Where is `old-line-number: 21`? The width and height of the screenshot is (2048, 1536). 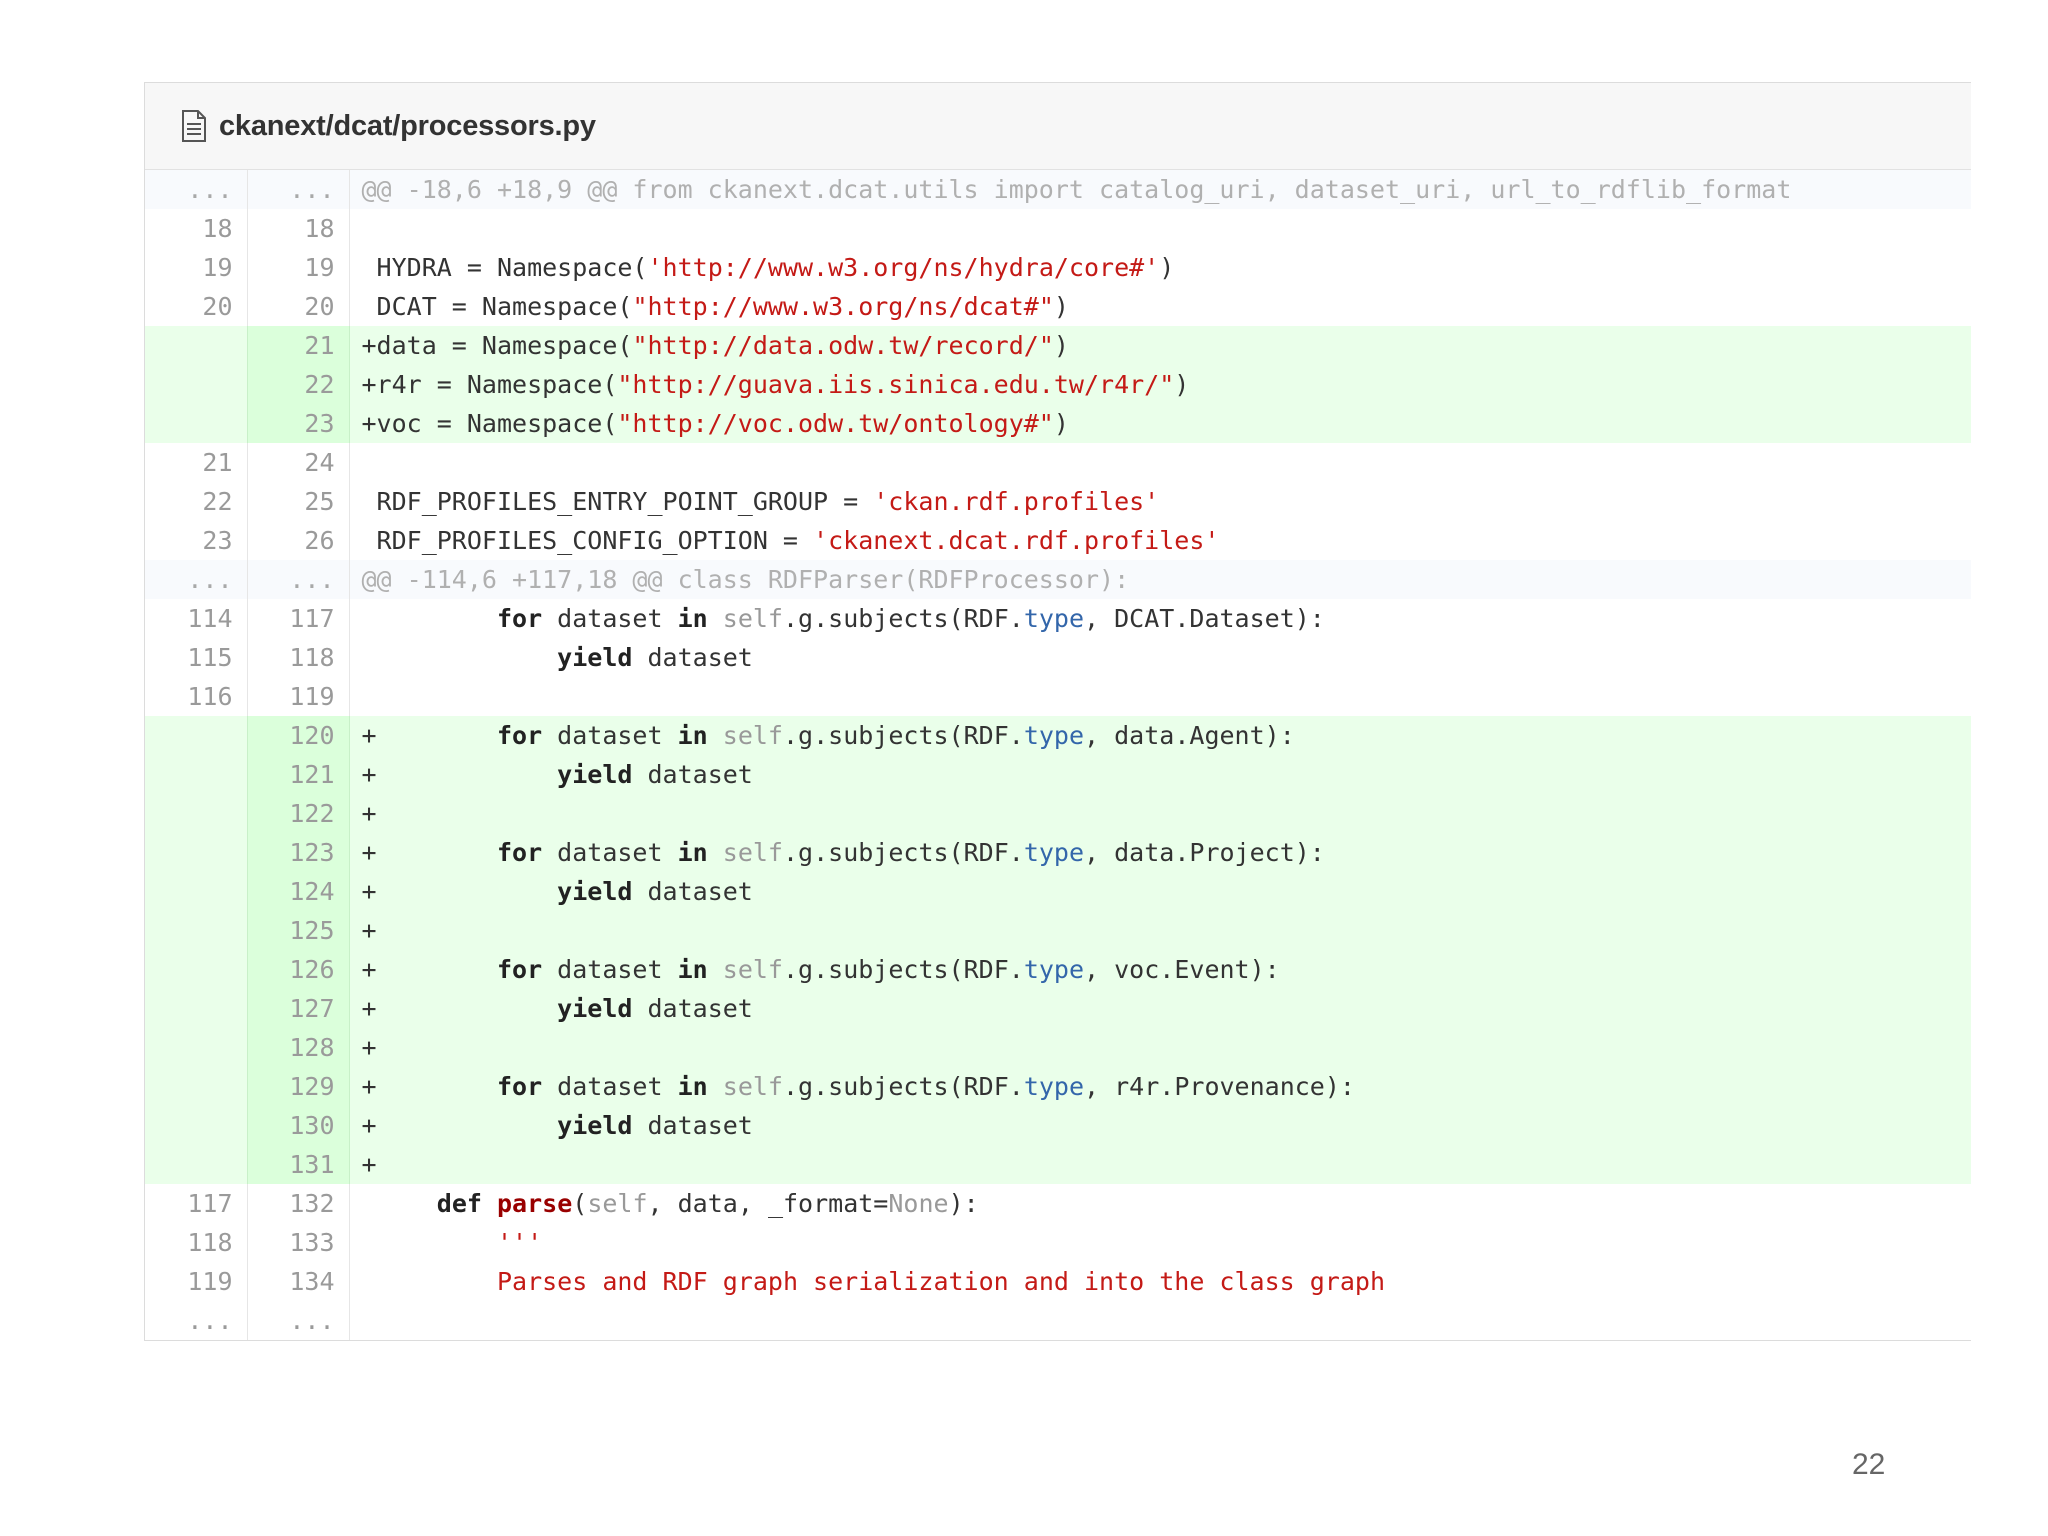
old-line-number: 21 is located at coordinates (196, 462).